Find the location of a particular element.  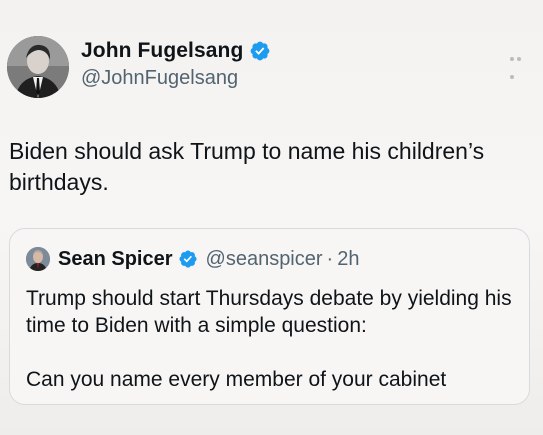

quoted-author-avatar is located at coordinates (38, 259).